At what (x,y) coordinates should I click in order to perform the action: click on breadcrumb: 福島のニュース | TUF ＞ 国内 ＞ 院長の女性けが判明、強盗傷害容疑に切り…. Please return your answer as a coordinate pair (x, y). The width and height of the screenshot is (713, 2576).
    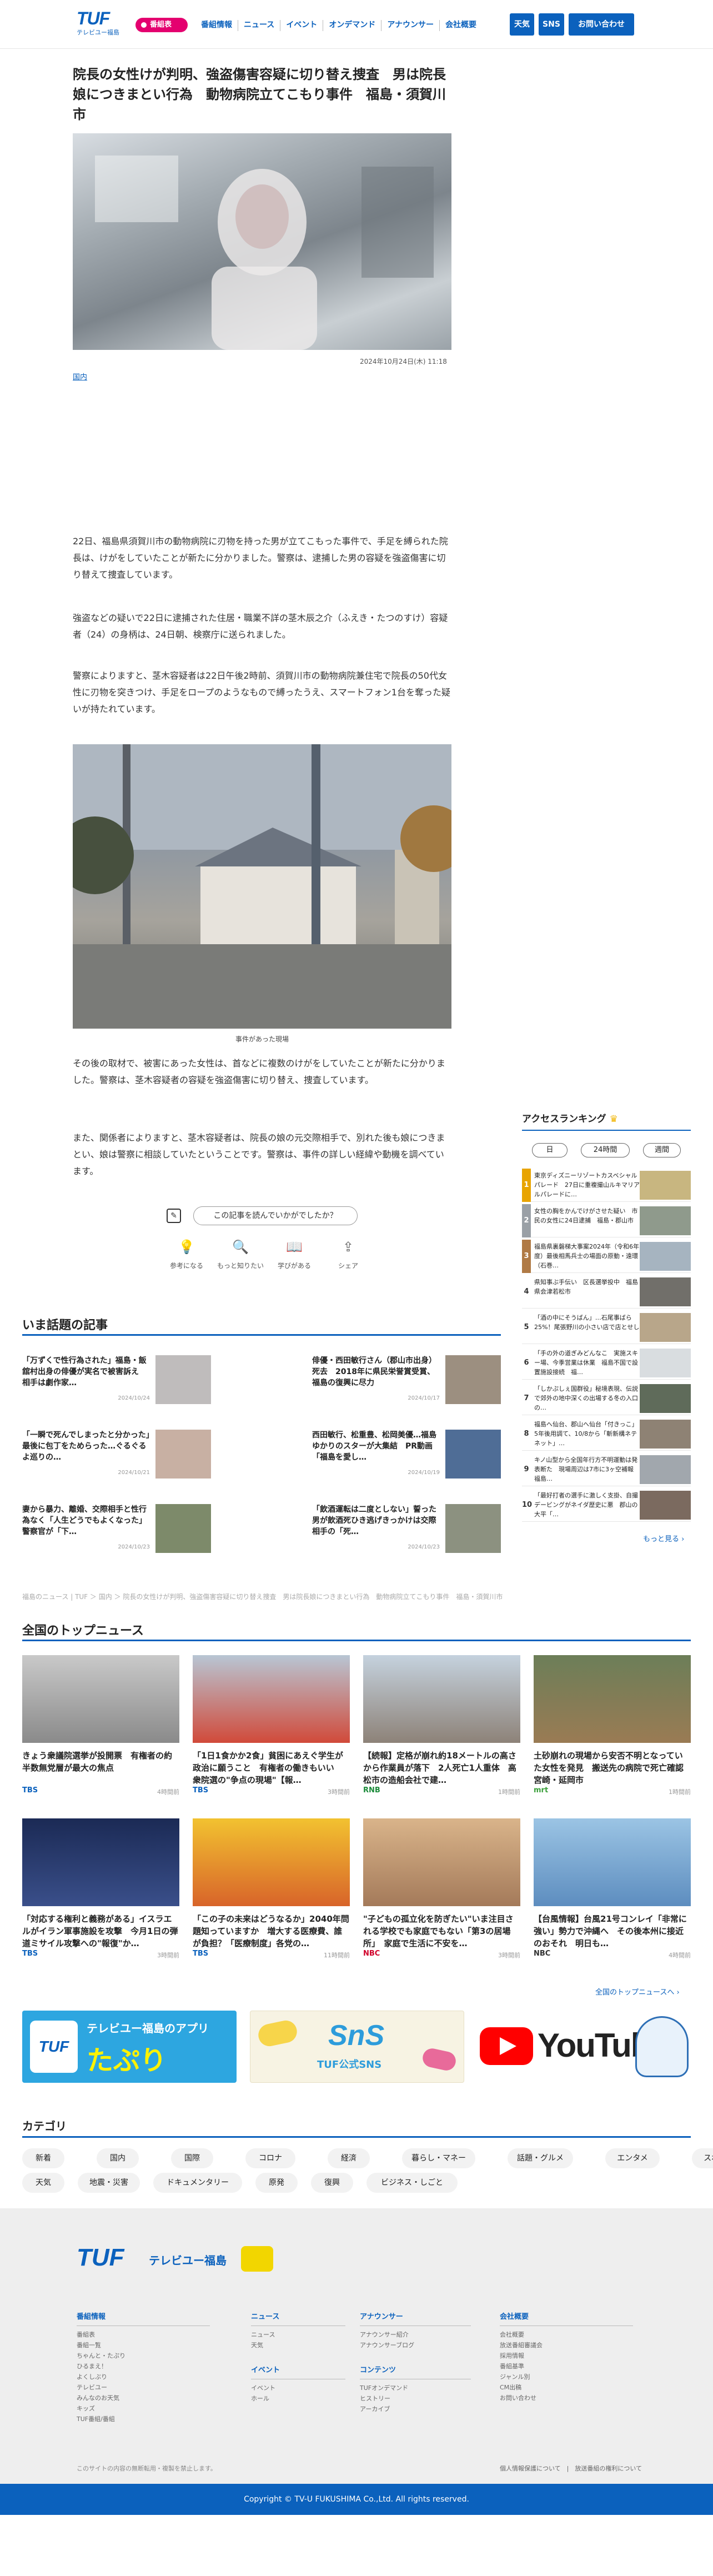
    Looking at the image, I should click on (262, 1597).